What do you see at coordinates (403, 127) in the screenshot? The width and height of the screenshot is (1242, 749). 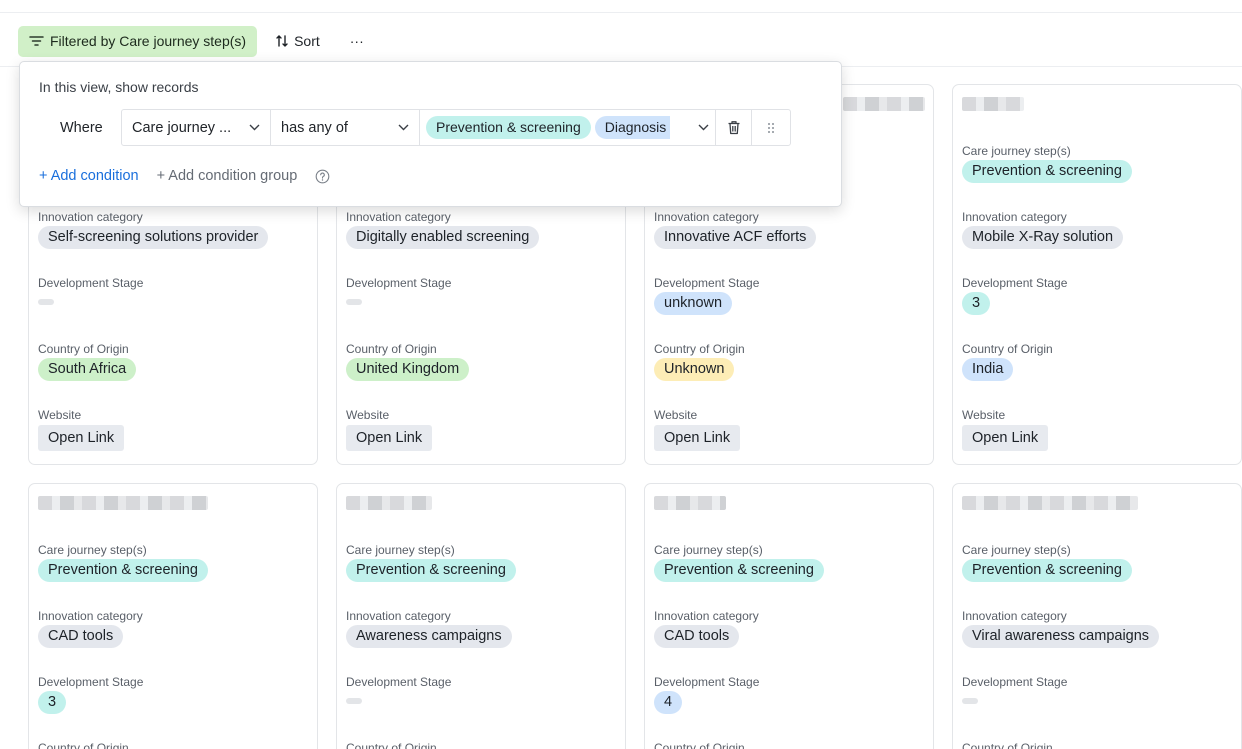 I see `chevron-down-icon` at bounding box center [403, 127].